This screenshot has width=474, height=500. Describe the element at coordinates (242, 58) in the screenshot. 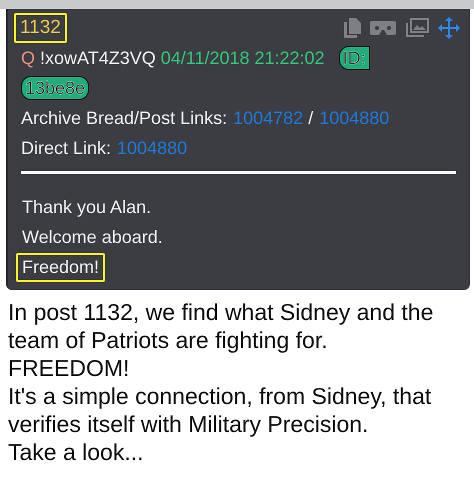

I see `timestamp: 04/11/2018 21:22:02` at that location.